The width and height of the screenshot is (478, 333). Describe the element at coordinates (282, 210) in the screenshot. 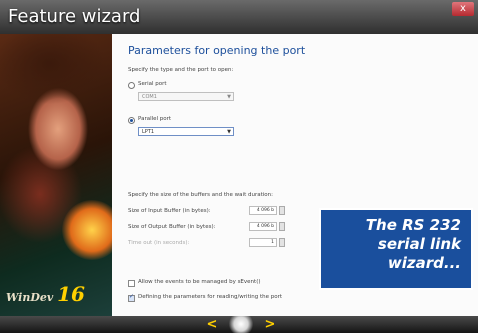

I see `input-buffer-stepper` at that location.